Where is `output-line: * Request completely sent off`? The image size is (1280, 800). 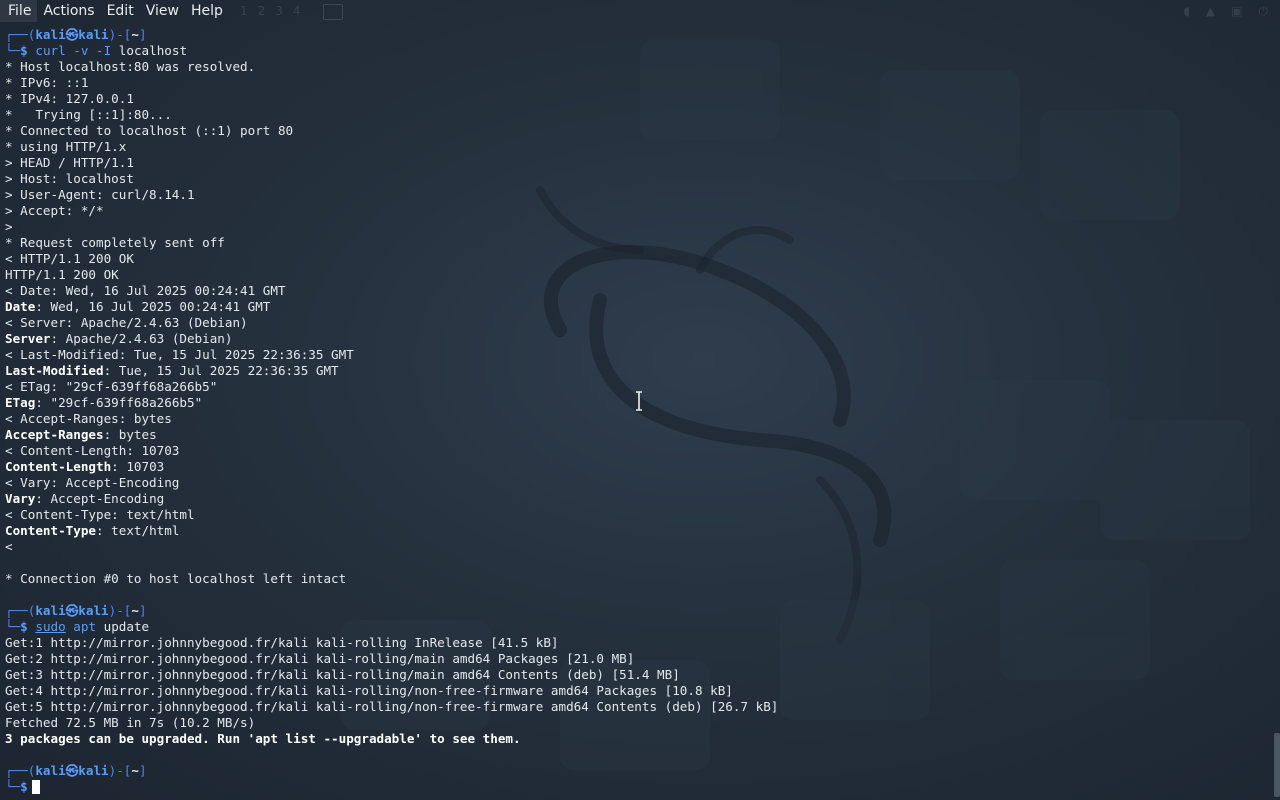 output-line: * Request completely sent off is located at coordinates (115, 242).